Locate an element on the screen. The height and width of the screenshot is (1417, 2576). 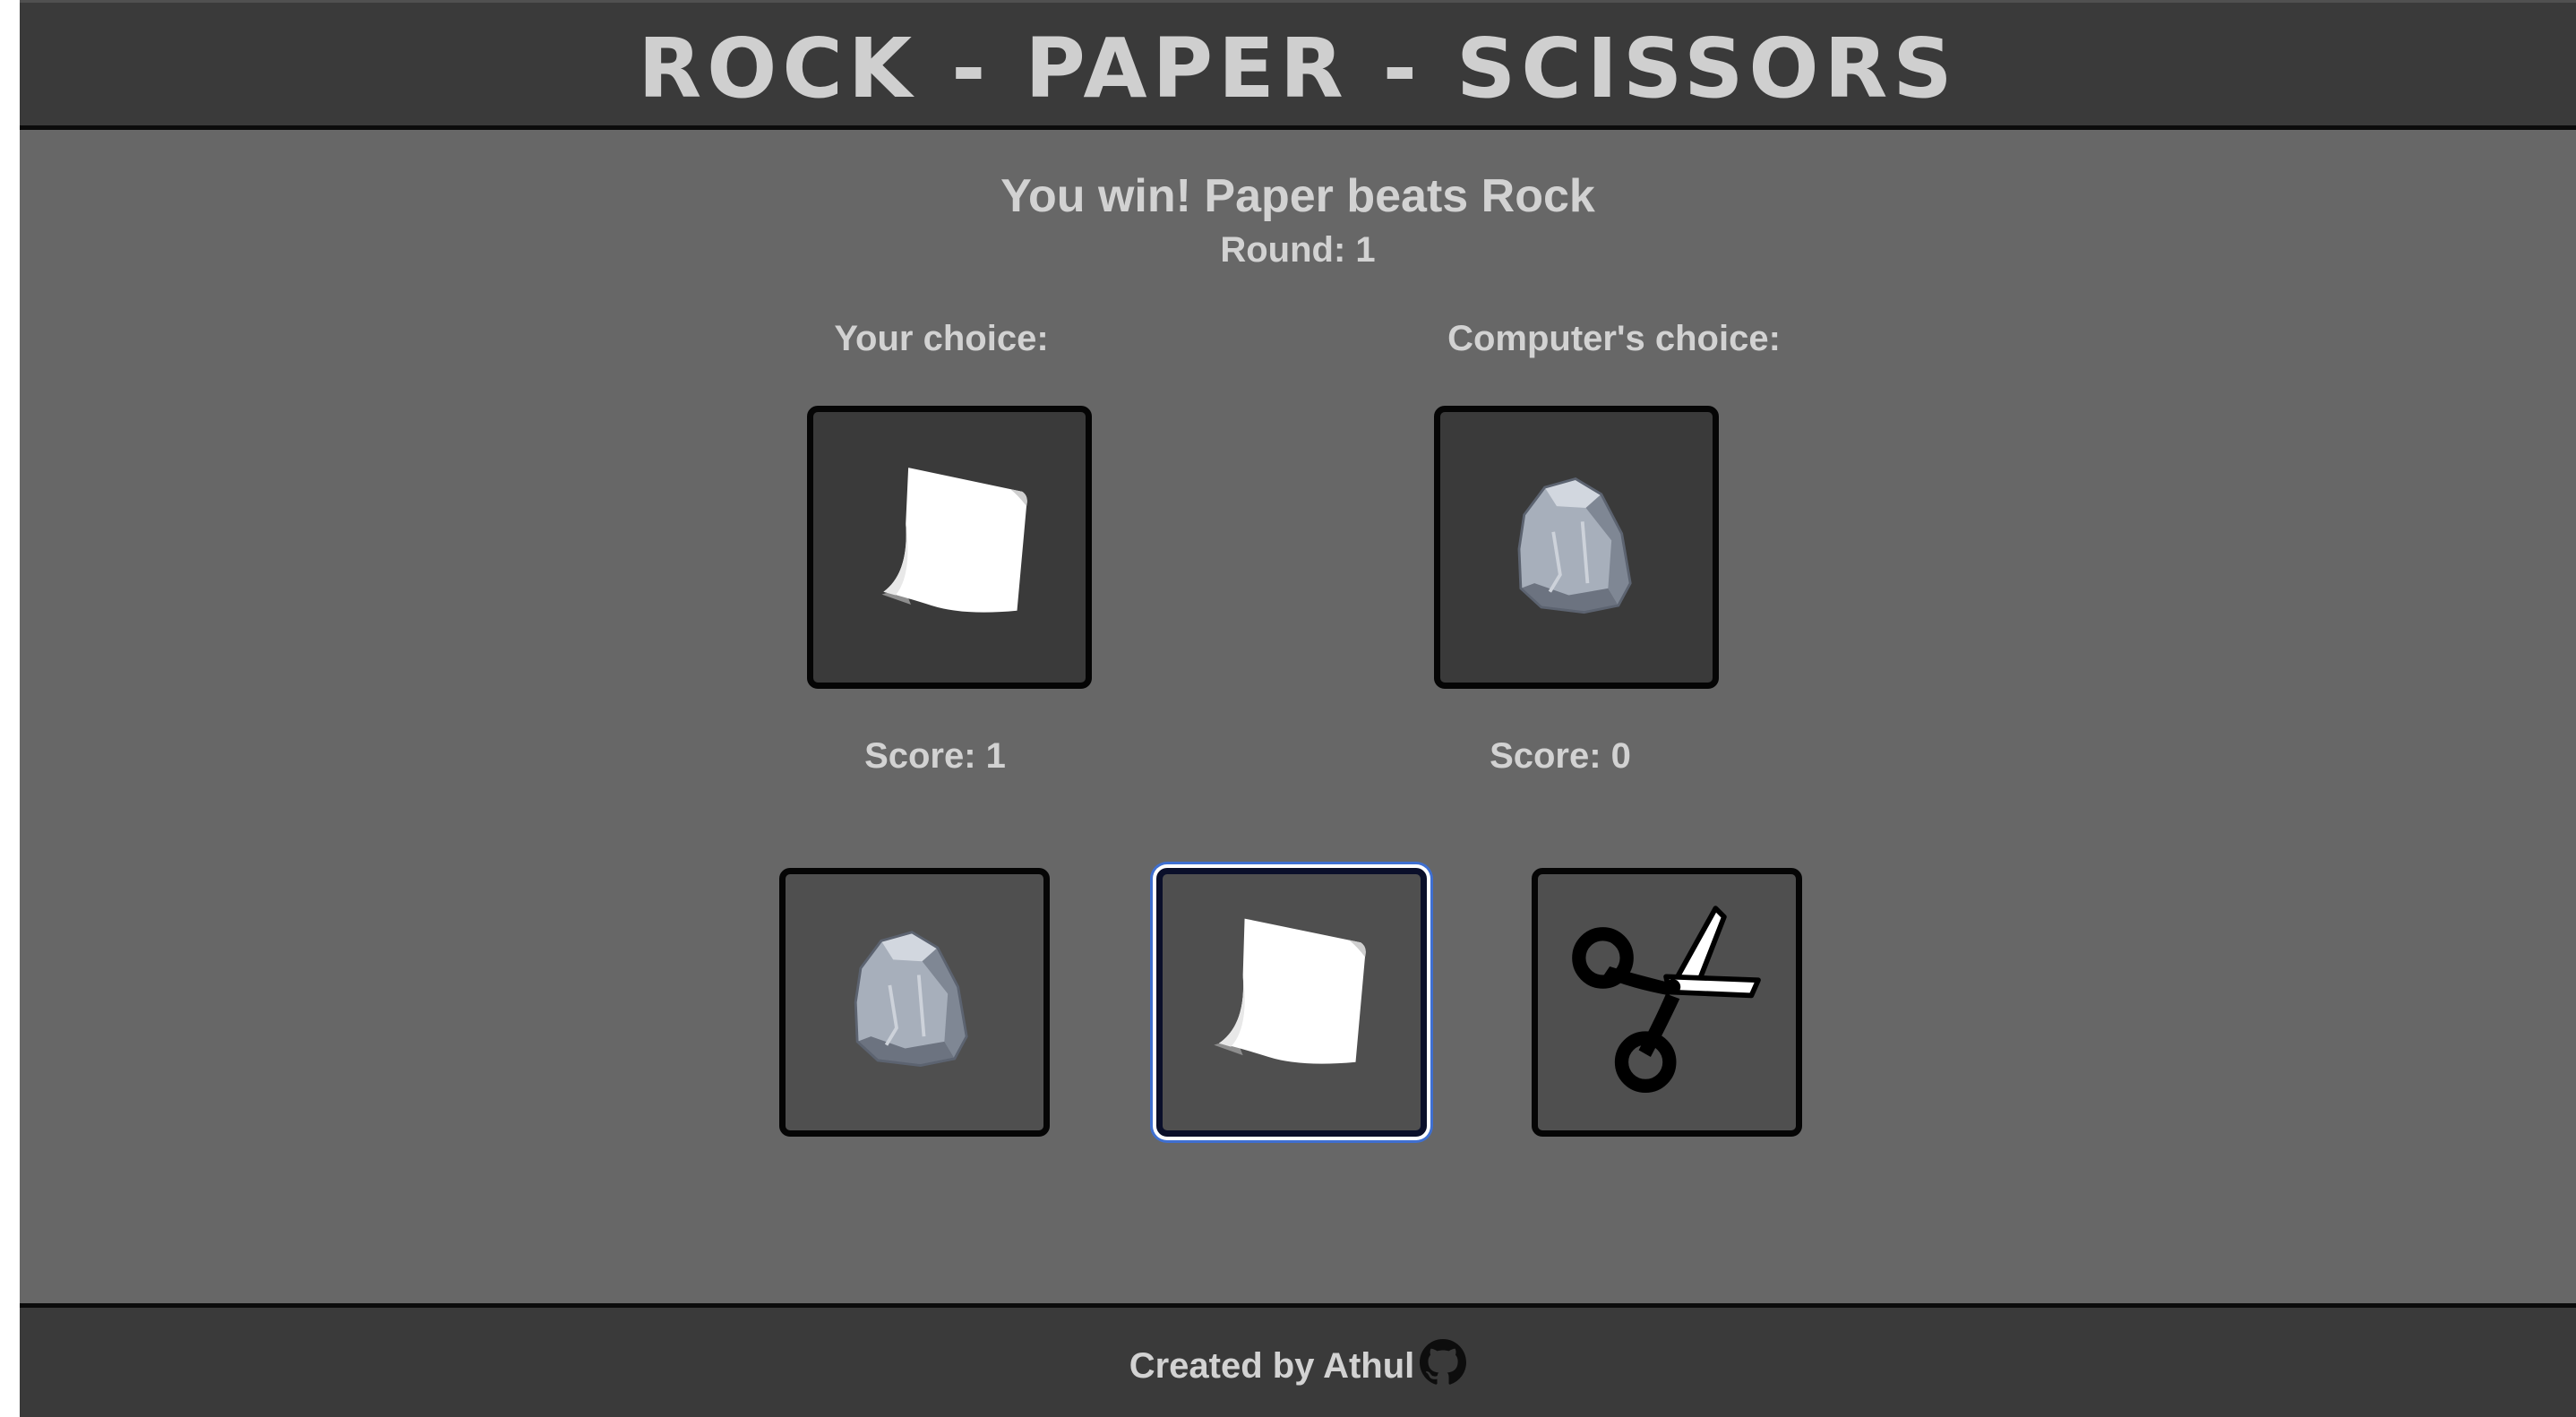
footer-bar: Created by Athul is located at coordinates (1298, 1360).